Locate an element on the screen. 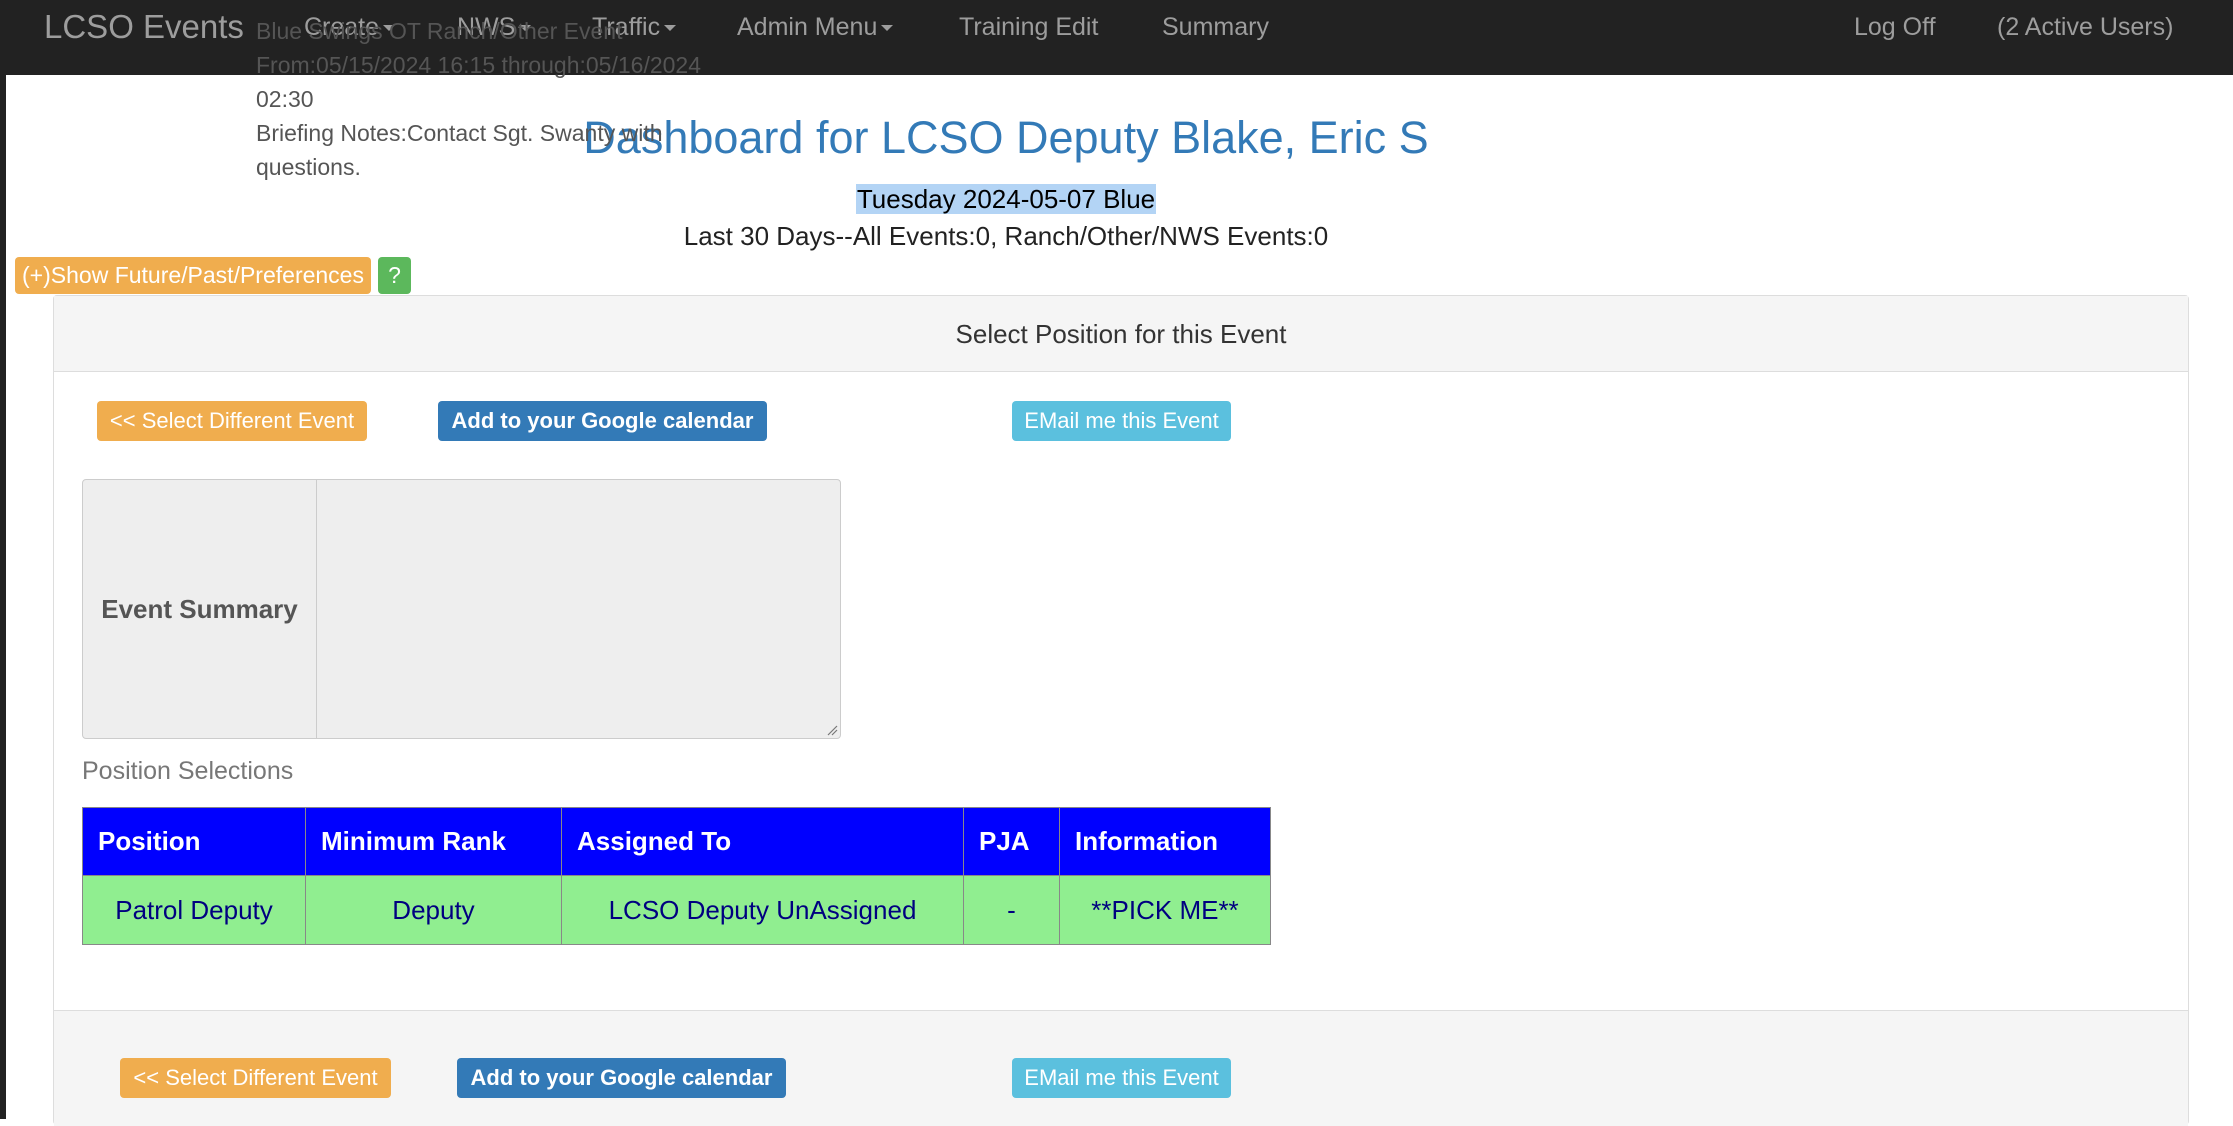  column-header-information: Information is located at coordinates (1165, 841).